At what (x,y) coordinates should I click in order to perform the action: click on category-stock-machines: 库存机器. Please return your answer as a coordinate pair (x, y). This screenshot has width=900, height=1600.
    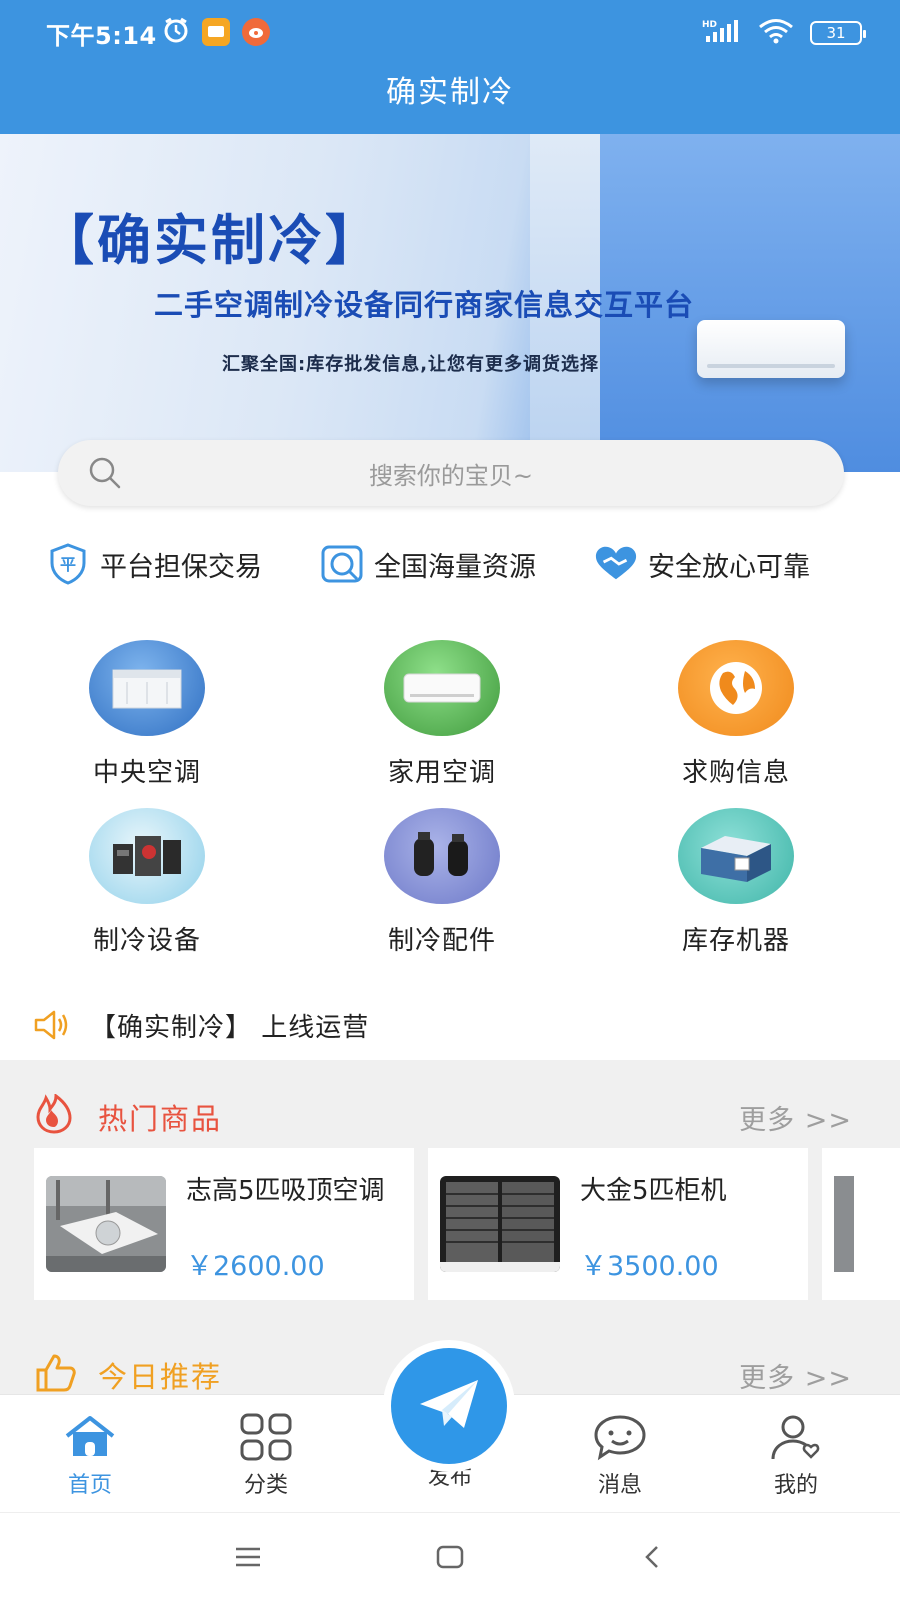
    Looking at the image, I should click on (736, 882).